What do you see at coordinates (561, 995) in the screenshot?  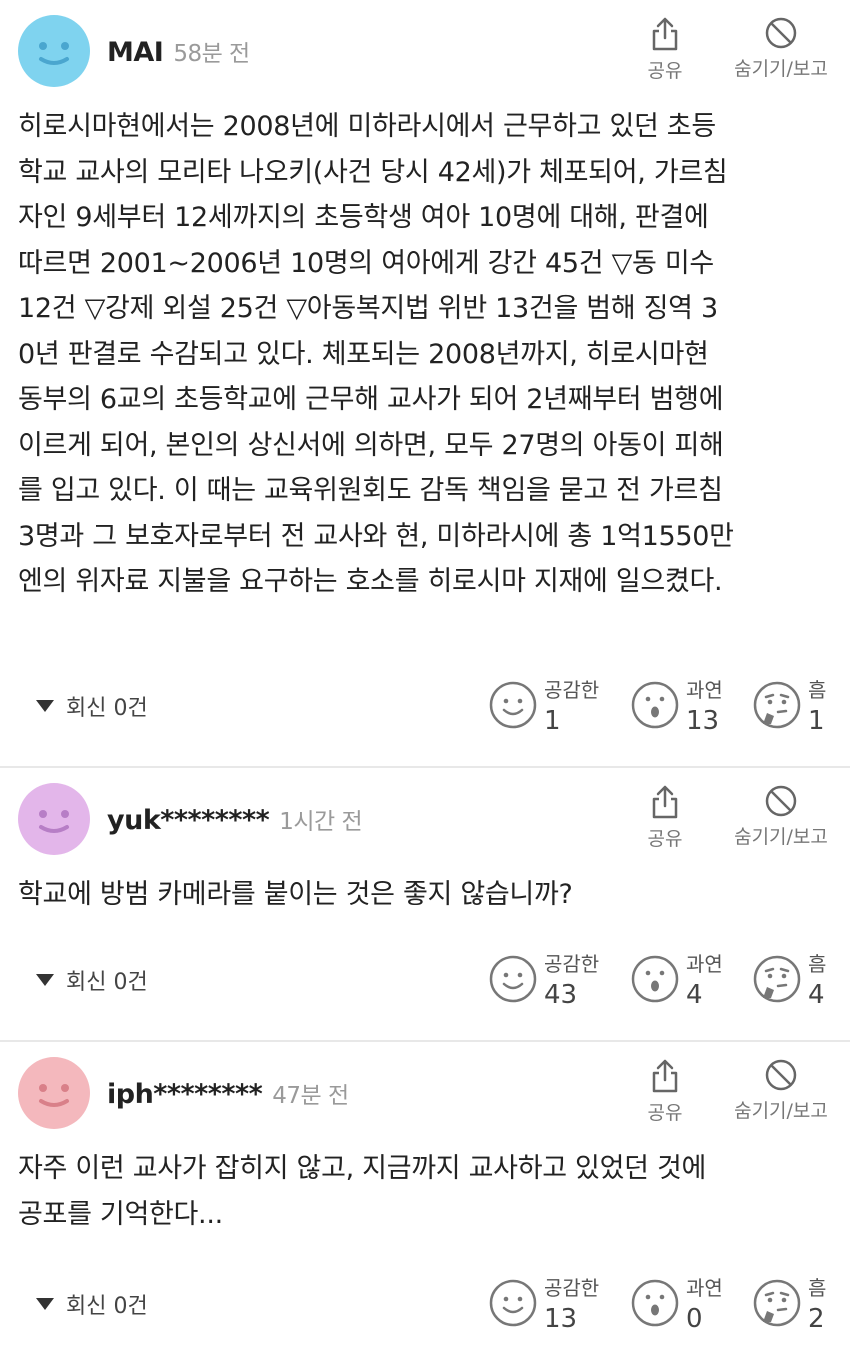 I see `reaction-count: 43` at bounding box center [561, 995].